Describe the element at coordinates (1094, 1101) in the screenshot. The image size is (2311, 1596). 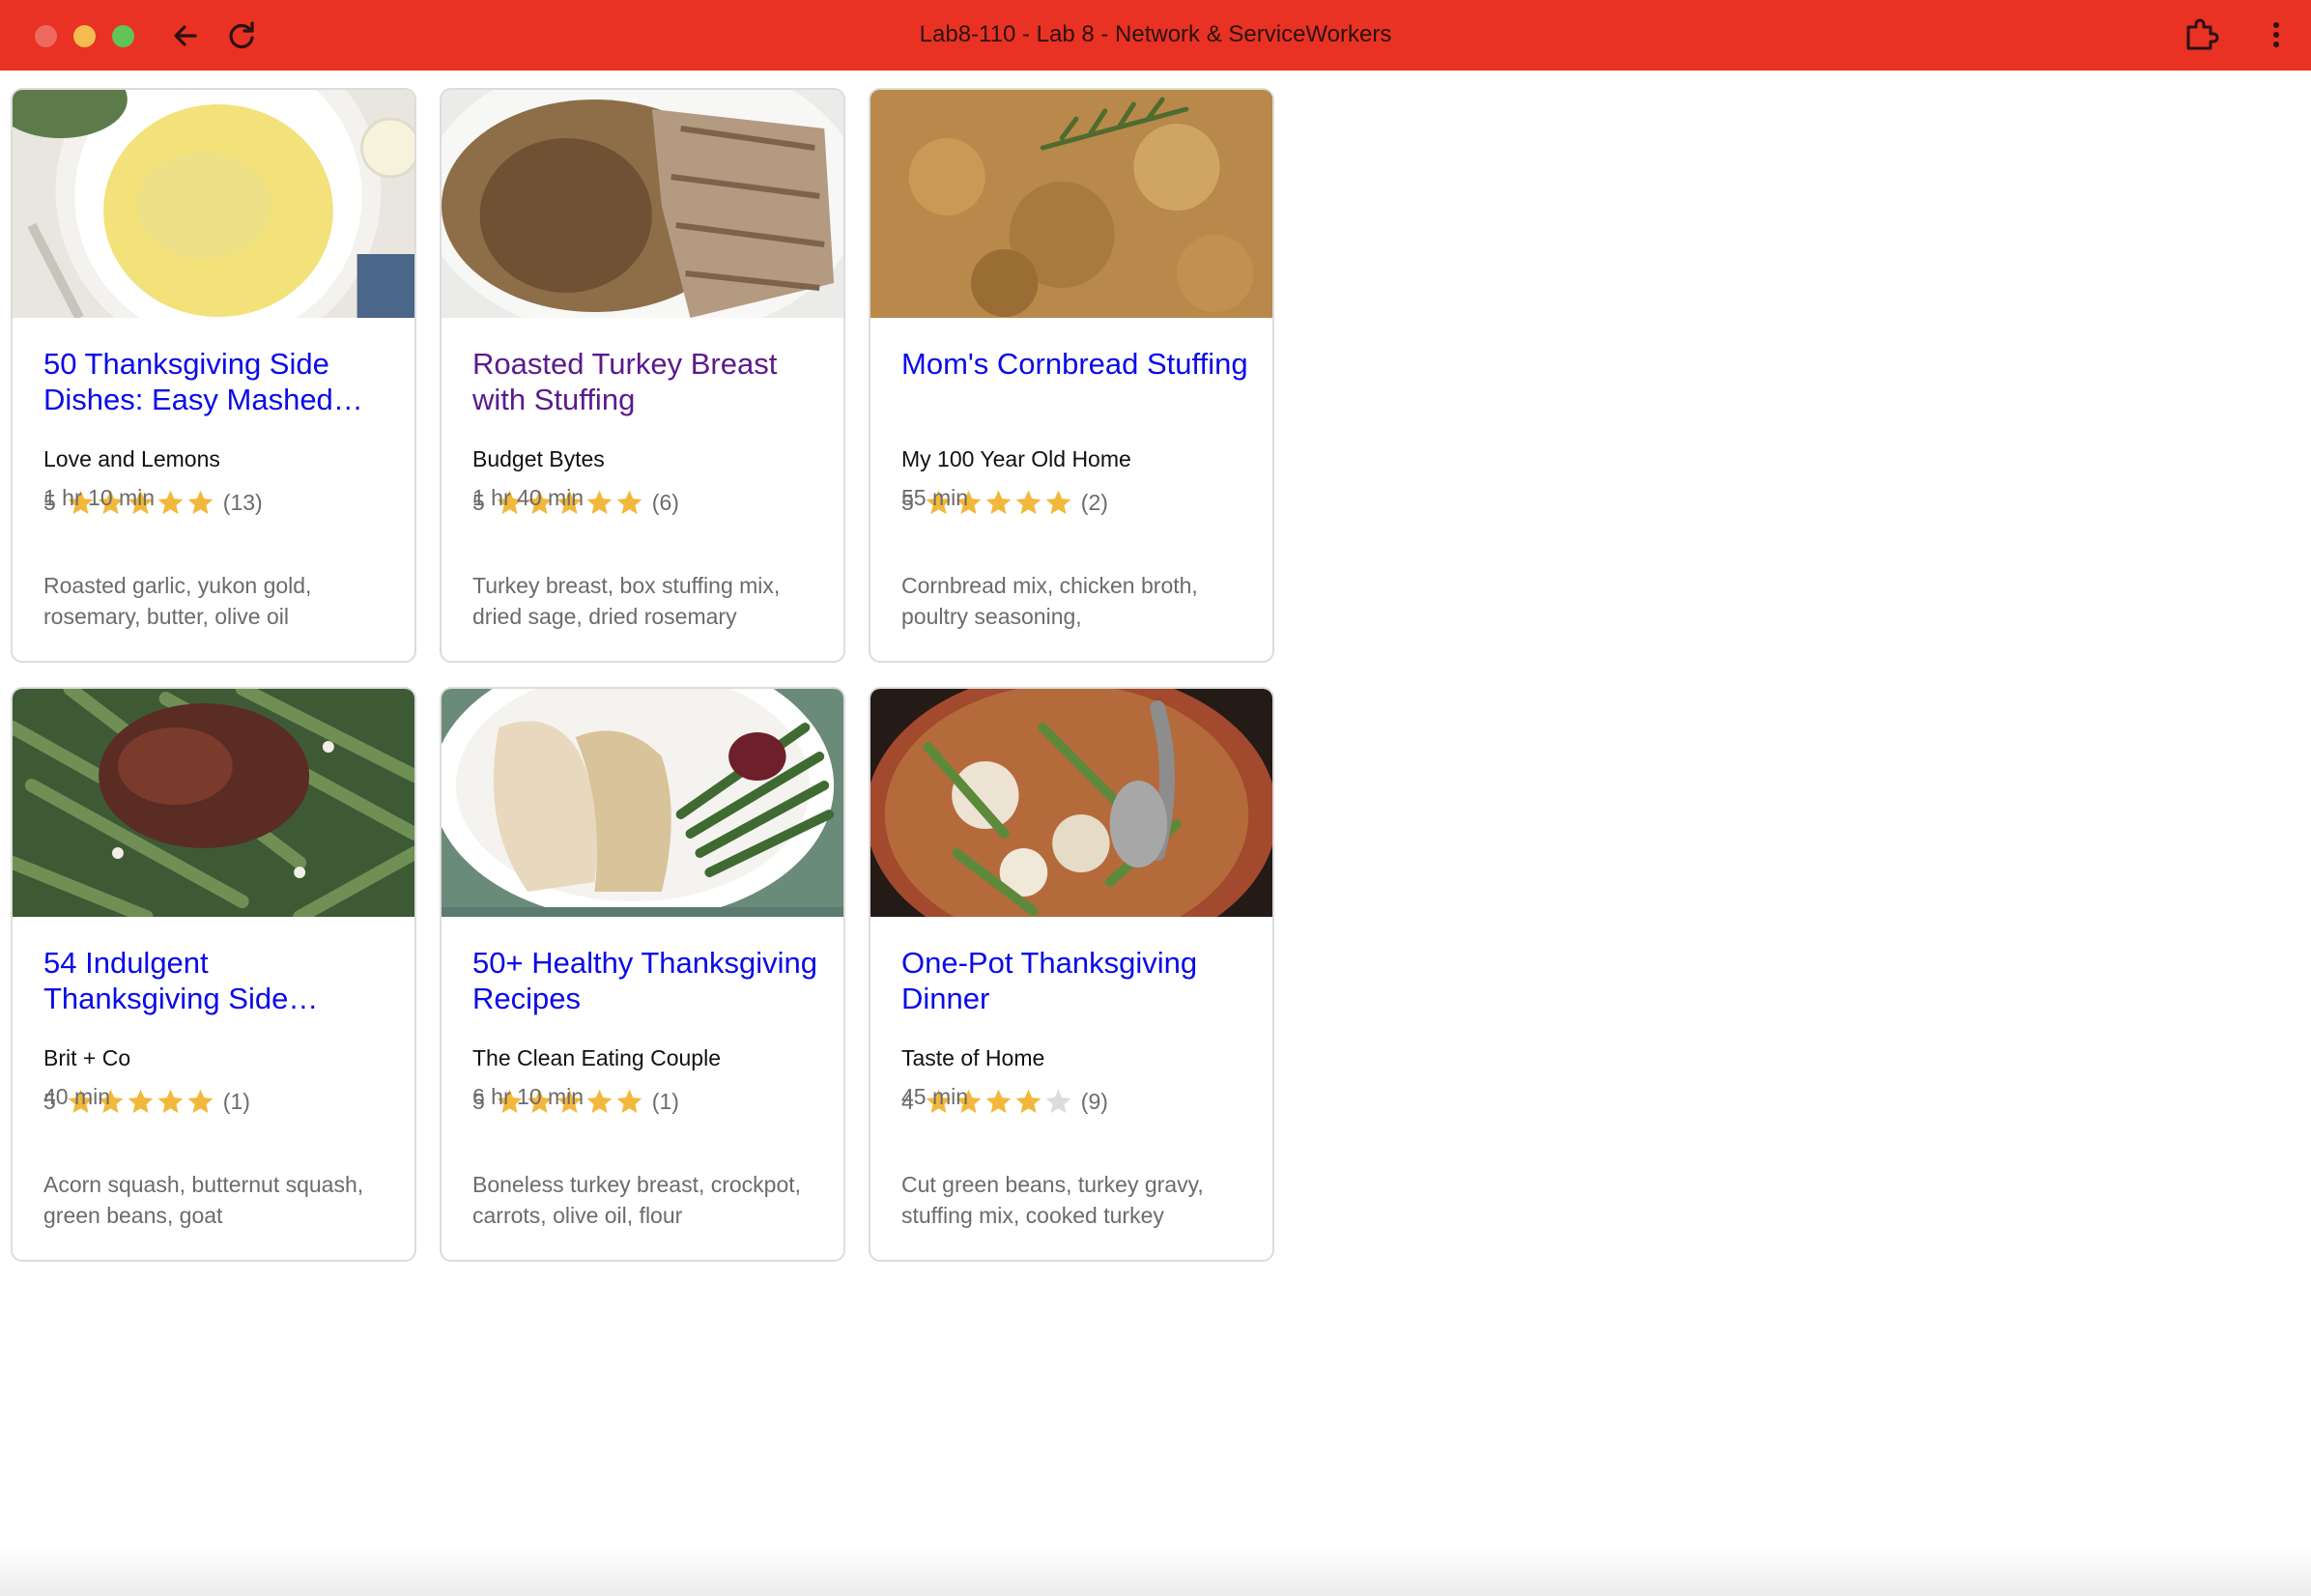
I see `rating-count: (9)` at that location.